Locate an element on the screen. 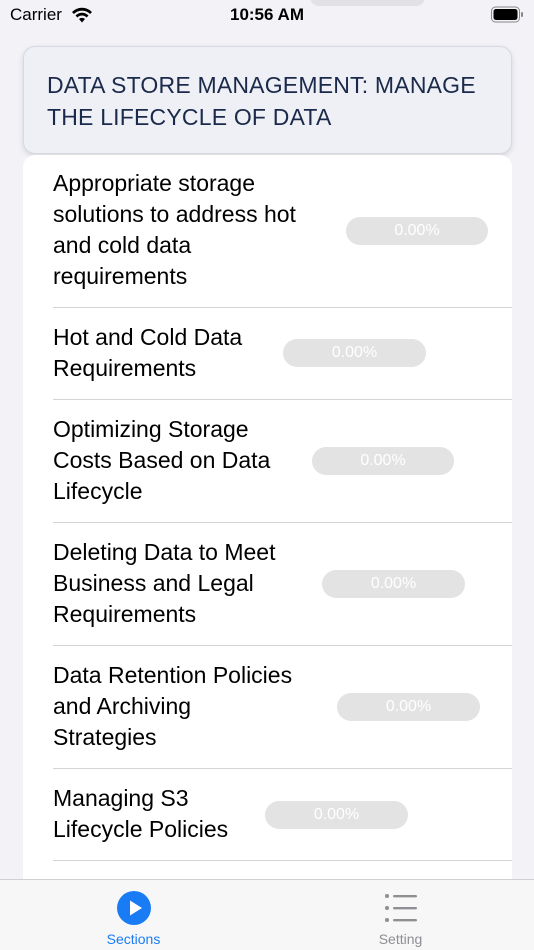 This screenshot has width=534, height=950. section-title-line: Business and Legal is located at coordinates (153, 583).